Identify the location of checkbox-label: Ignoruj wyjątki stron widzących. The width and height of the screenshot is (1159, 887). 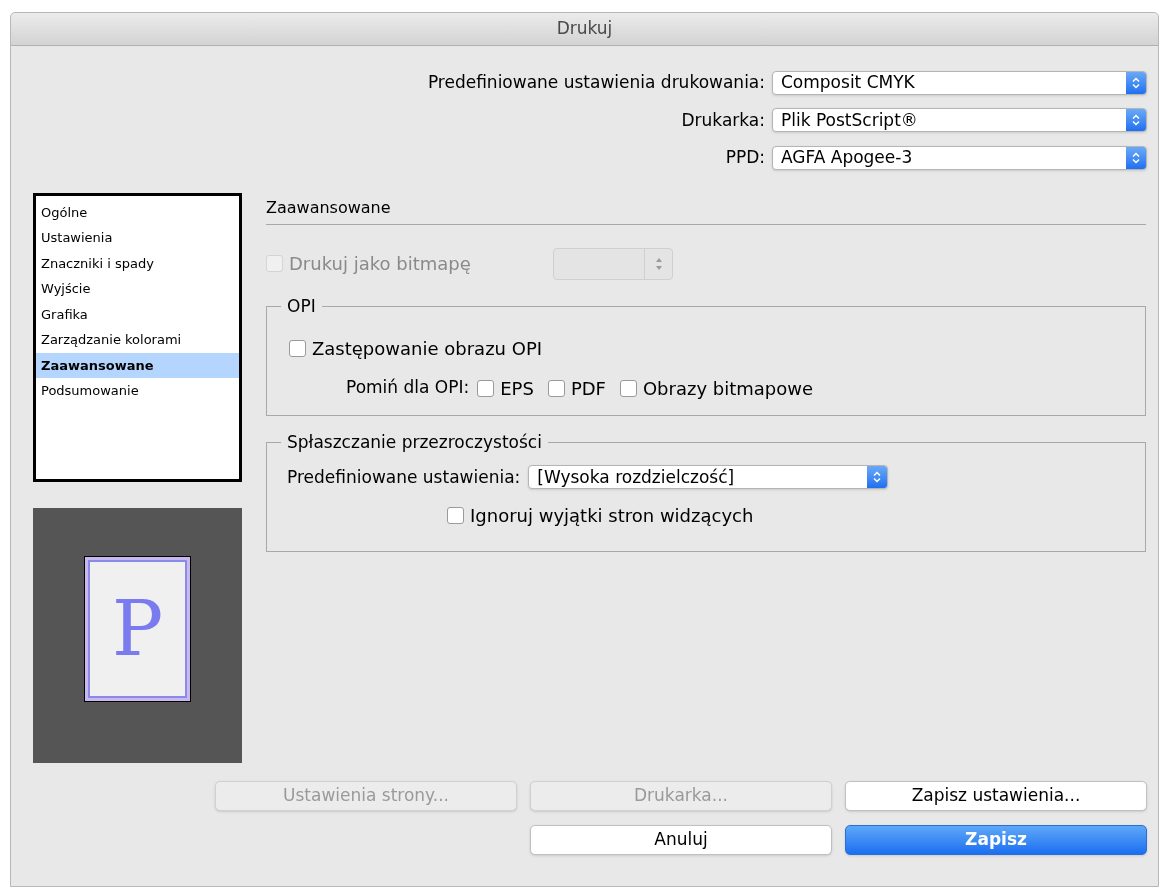
(612, 516).